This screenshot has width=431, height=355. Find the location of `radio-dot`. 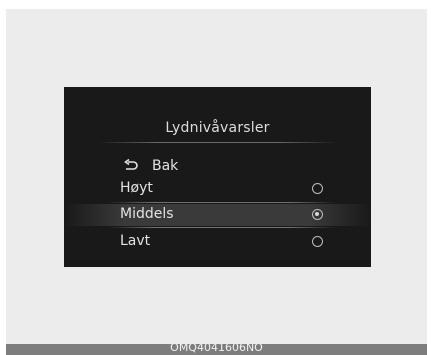

radio-dot is located at coordinates (317, 214).